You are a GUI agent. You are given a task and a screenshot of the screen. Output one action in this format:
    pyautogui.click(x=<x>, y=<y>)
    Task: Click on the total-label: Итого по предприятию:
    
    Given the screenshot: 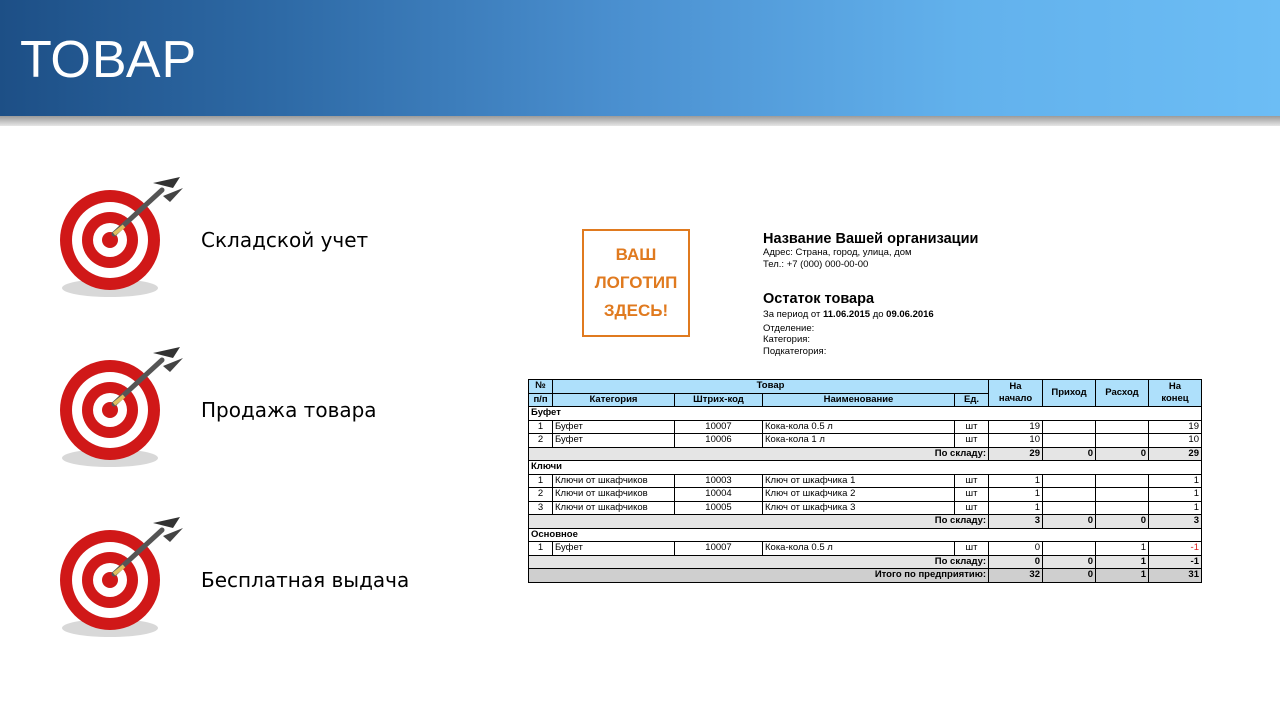 What is the action you would take?
    pyautogui.click(x=758, y=575)
    